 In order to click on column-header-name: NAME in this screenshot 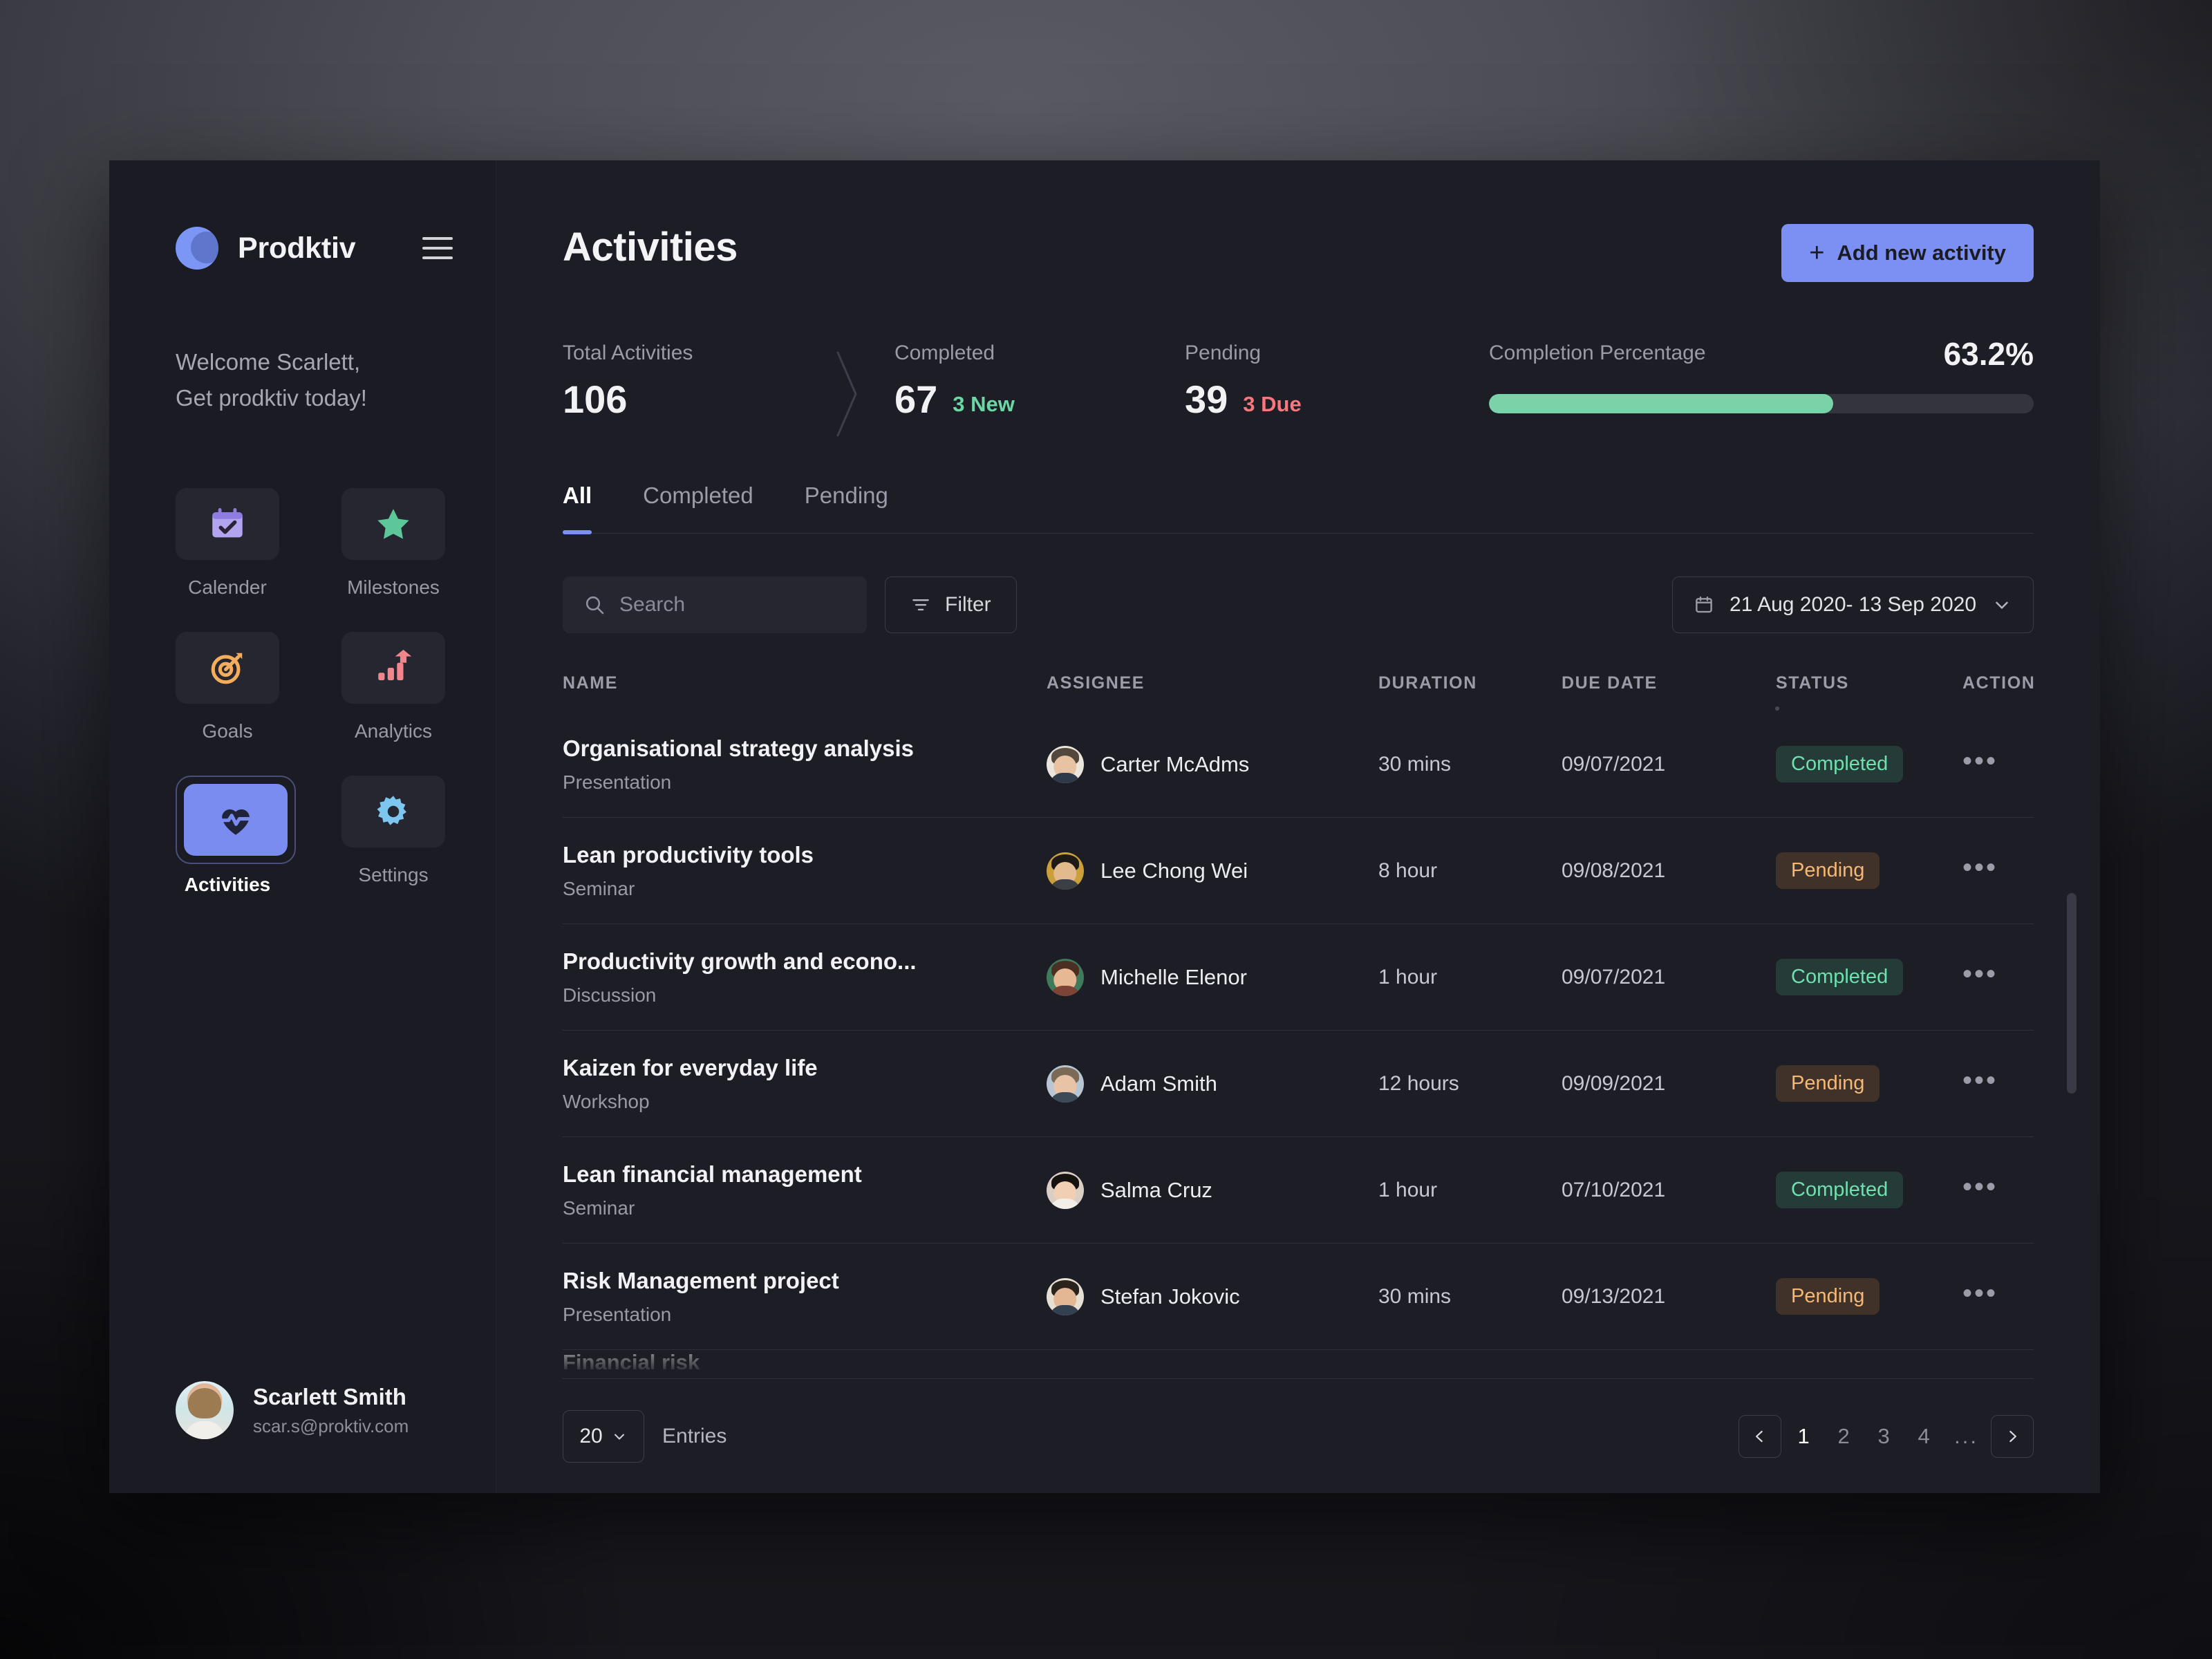, I will do `click(591, 683)`.